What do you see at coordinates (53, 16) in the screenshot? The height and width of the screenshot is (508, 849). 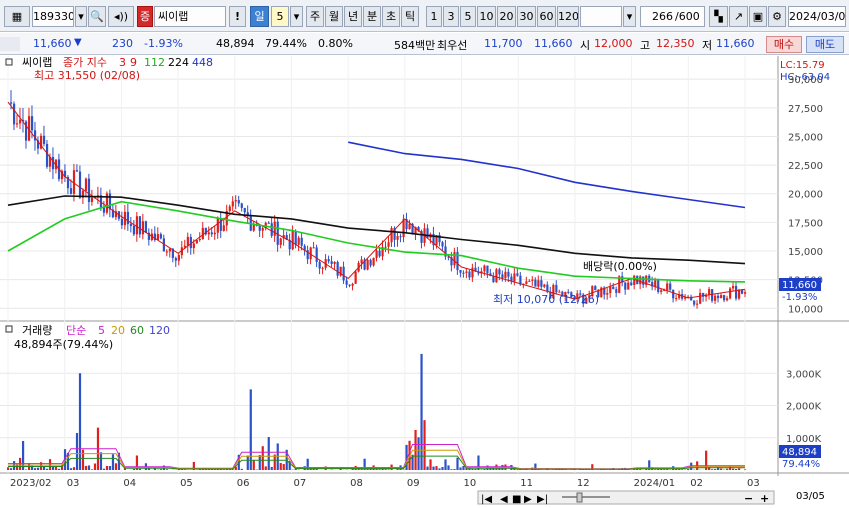 I see `stock-code-input: 189330` at bounding box center [53, 16].